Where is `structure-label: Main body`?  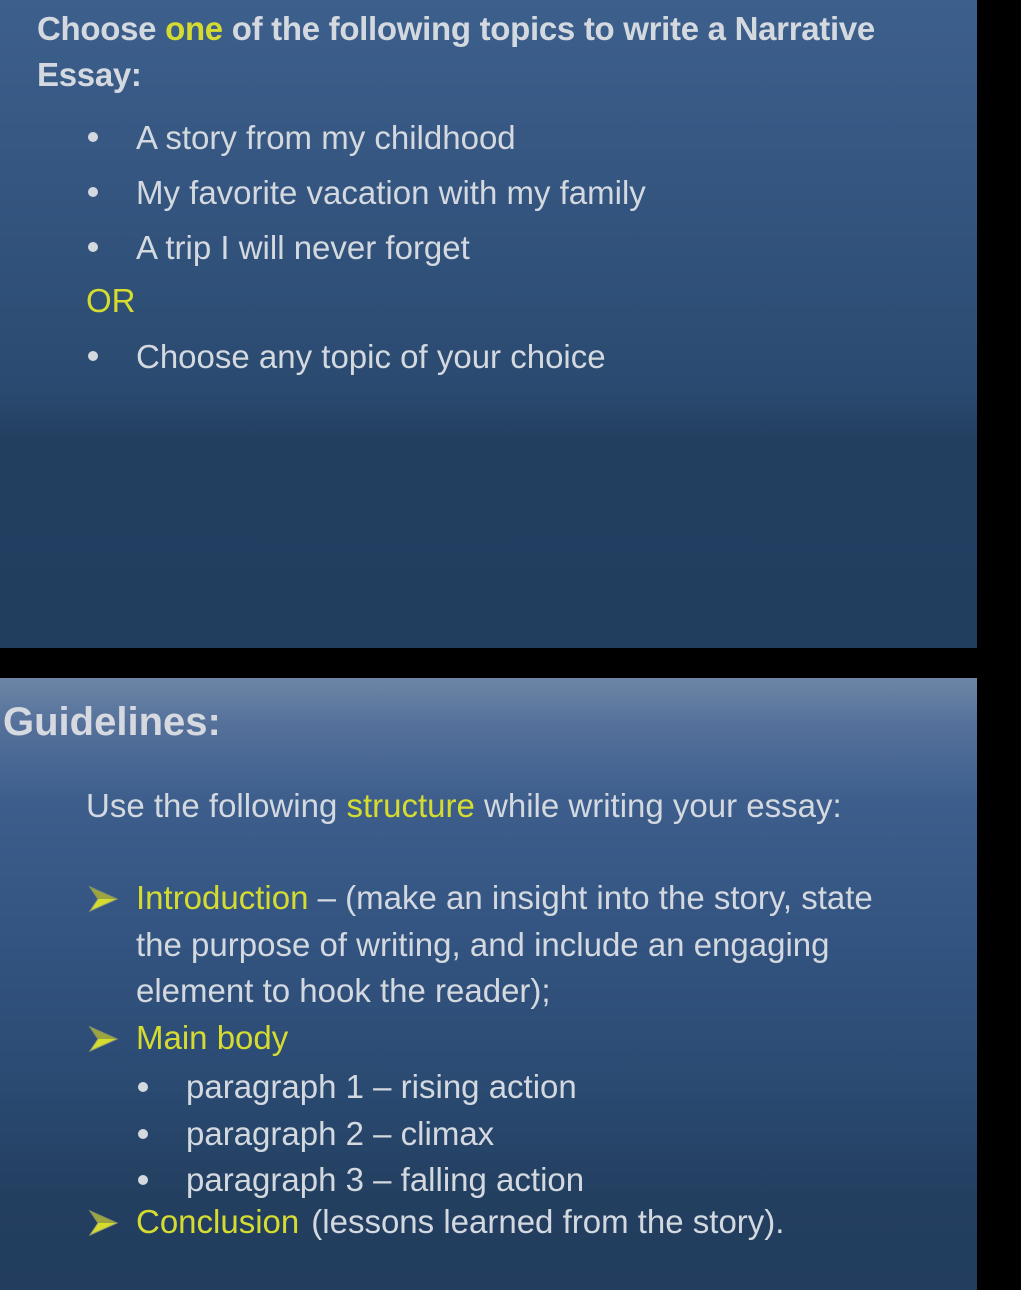 structure-label: Main body is located at coordinates (212, 1037).